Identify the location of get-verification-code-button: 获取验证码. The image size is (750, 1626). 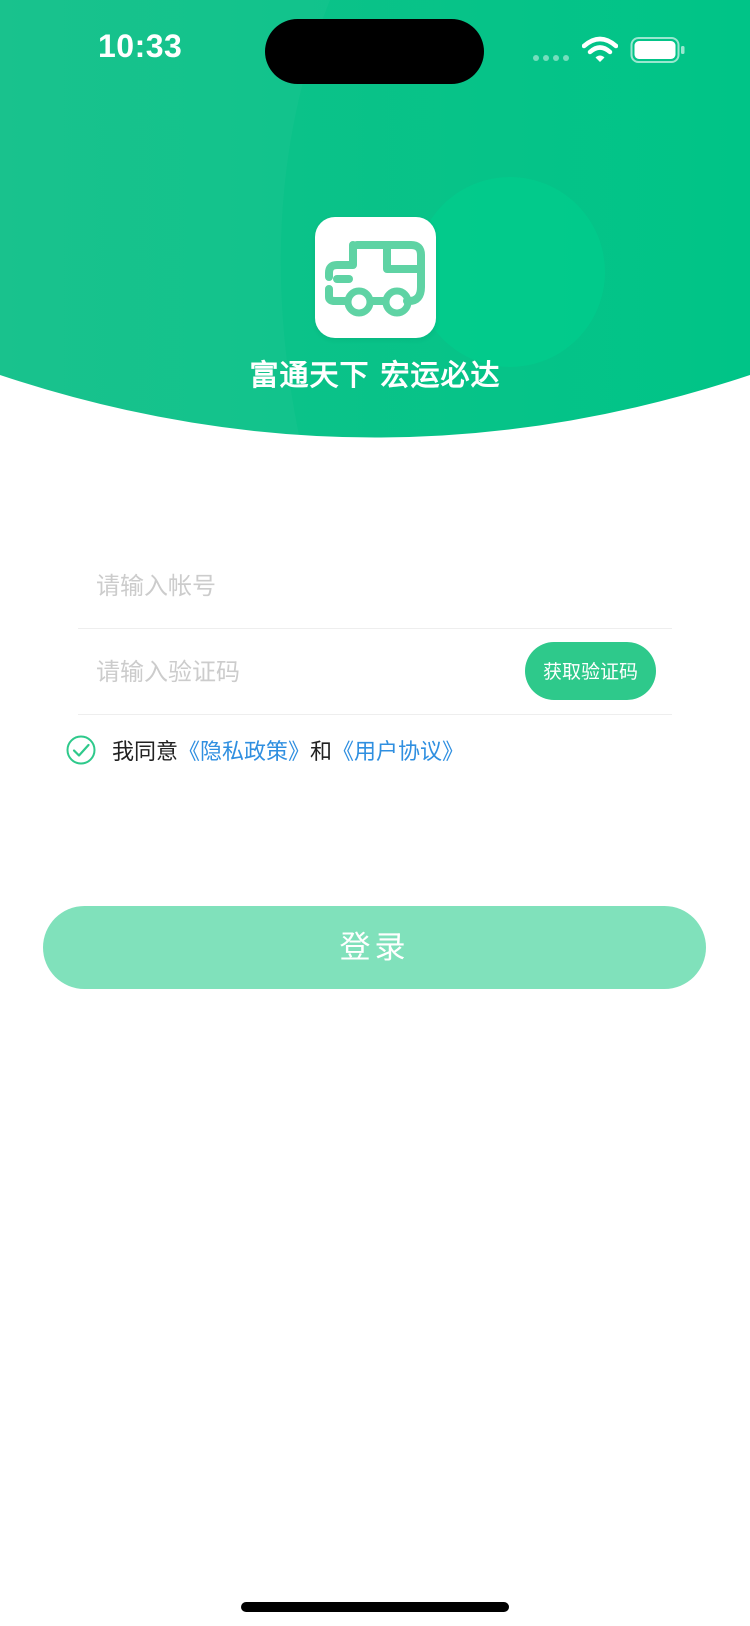
(590, 671).